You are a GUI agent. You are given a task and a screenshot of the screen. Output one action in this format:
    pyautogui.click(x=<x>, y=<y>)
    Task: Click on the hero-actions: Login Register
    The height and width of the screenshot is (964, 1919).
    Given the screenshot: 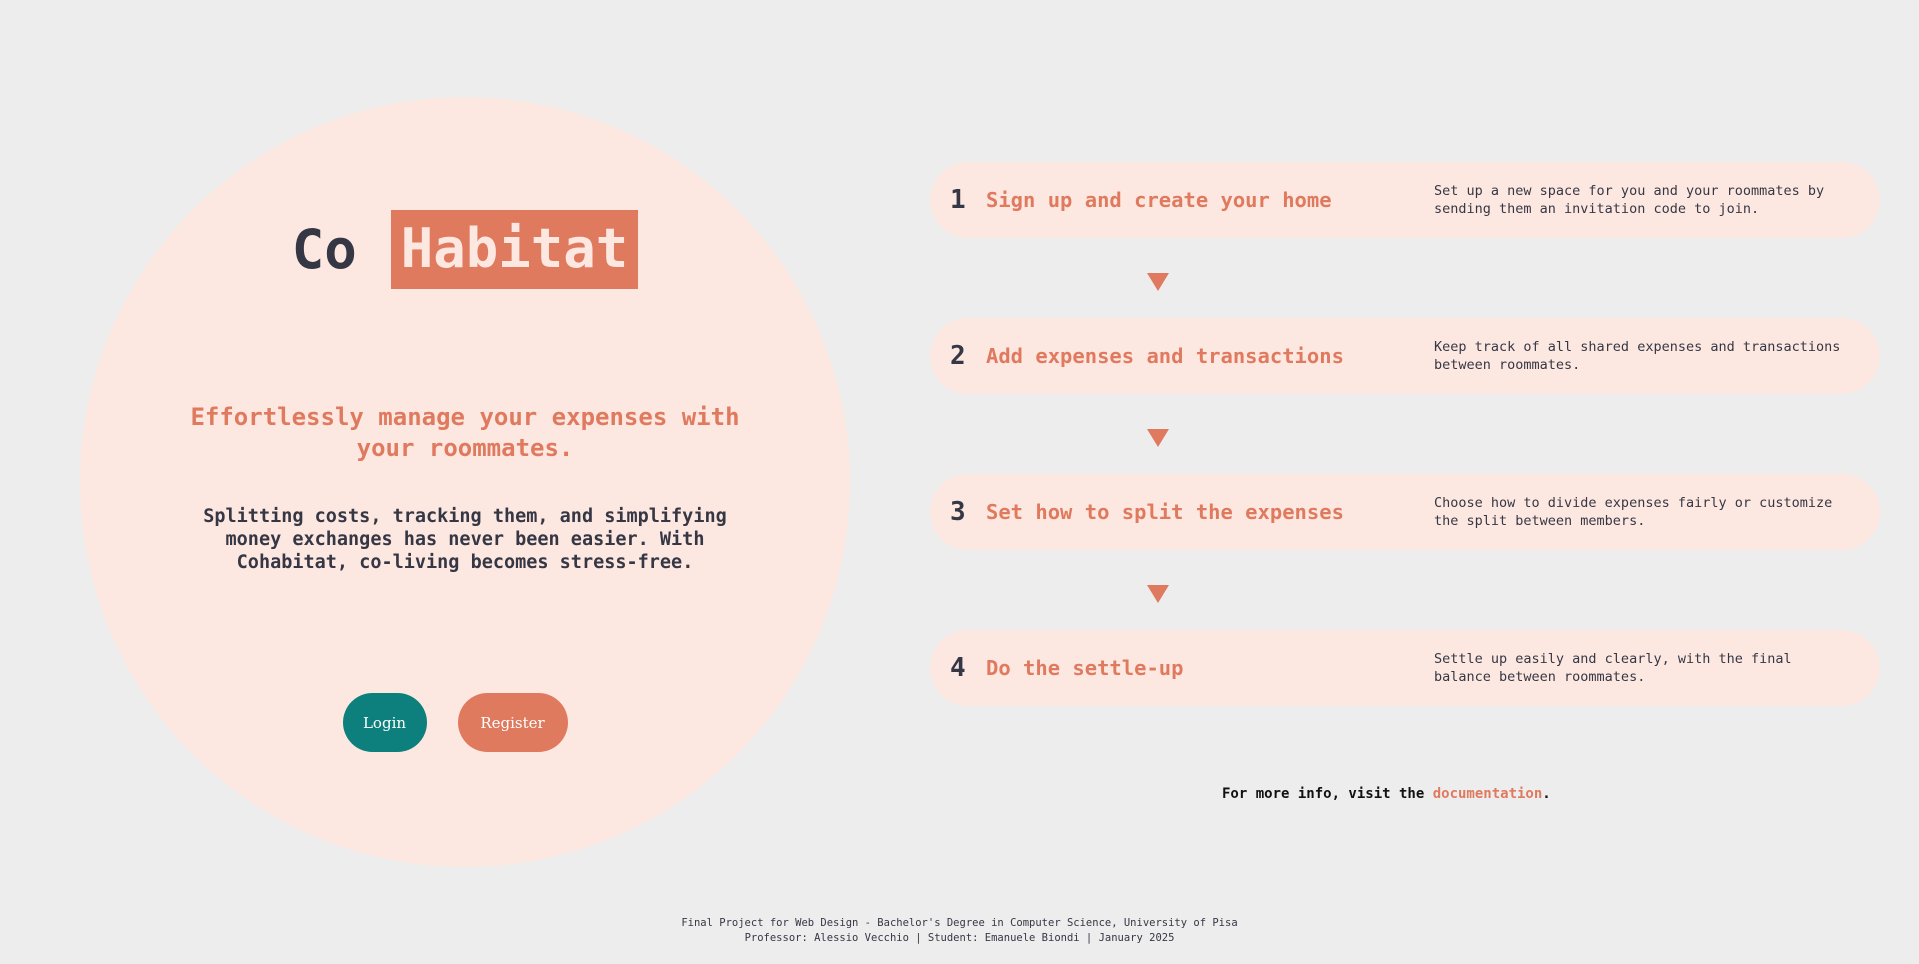 What is the action you would take?
    pyautogui.click(x=465, y=722)
    